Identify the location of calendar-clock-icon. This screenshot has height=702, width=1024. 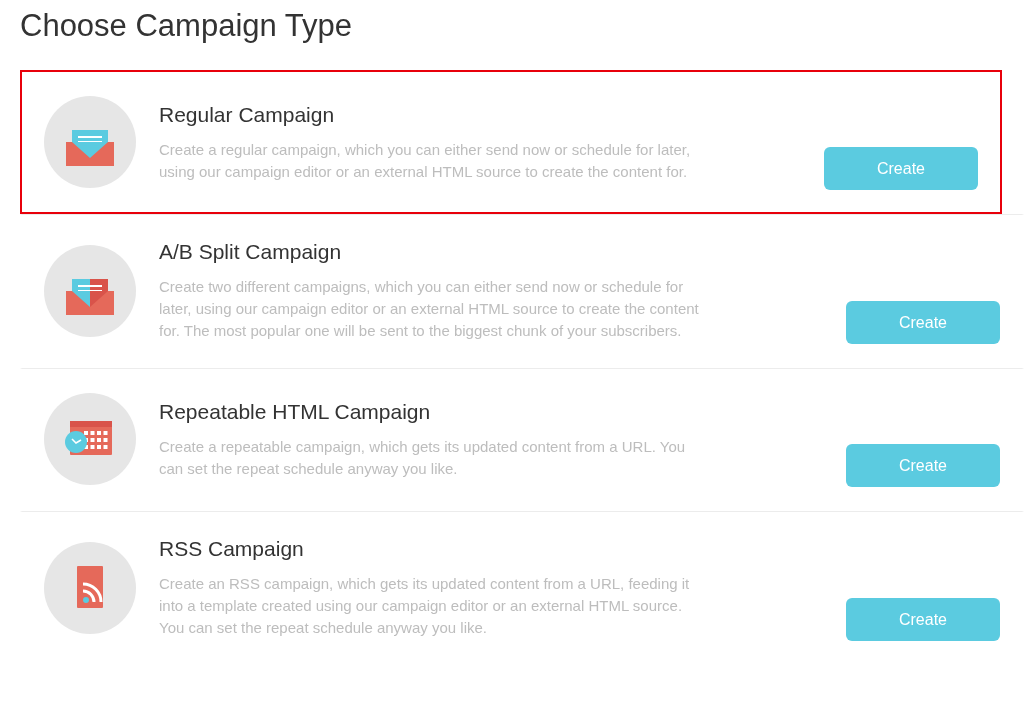
(90, 439).